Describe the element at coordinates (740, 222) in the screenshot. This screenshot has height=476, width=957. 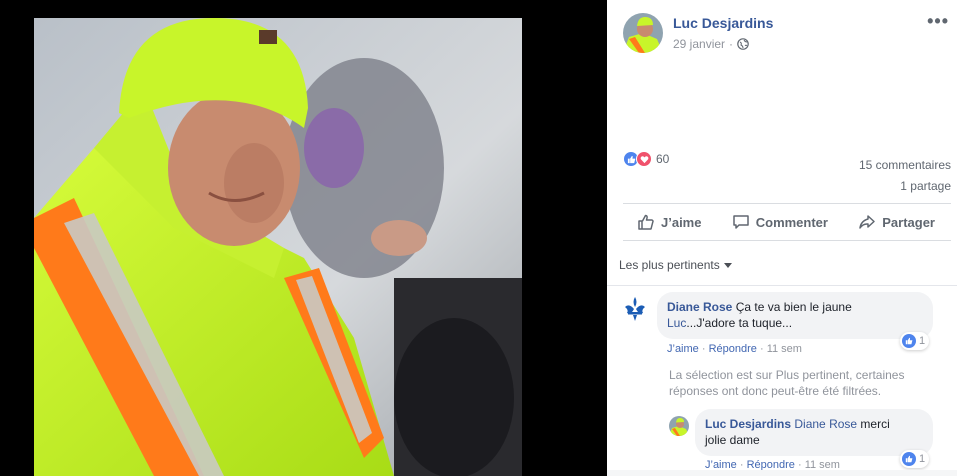
I see `comment-icon` at that location.